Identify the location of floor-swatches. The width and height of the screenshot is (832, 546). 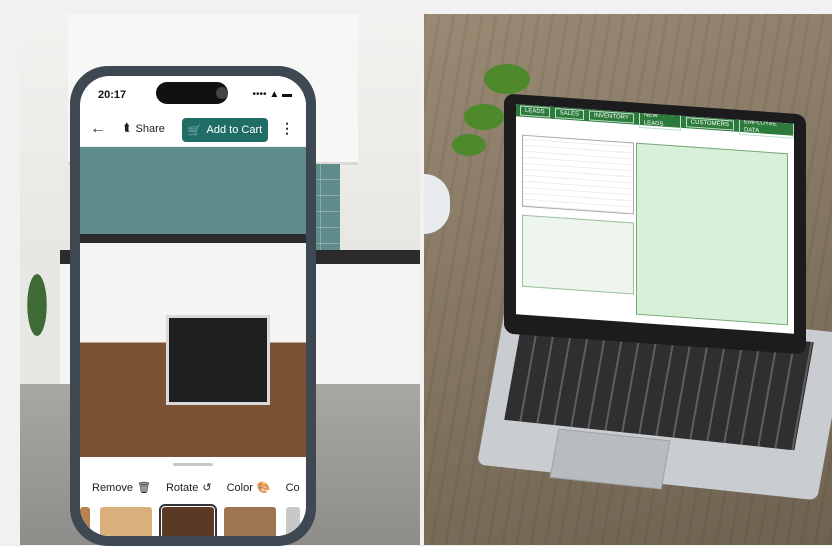
(190, 520).